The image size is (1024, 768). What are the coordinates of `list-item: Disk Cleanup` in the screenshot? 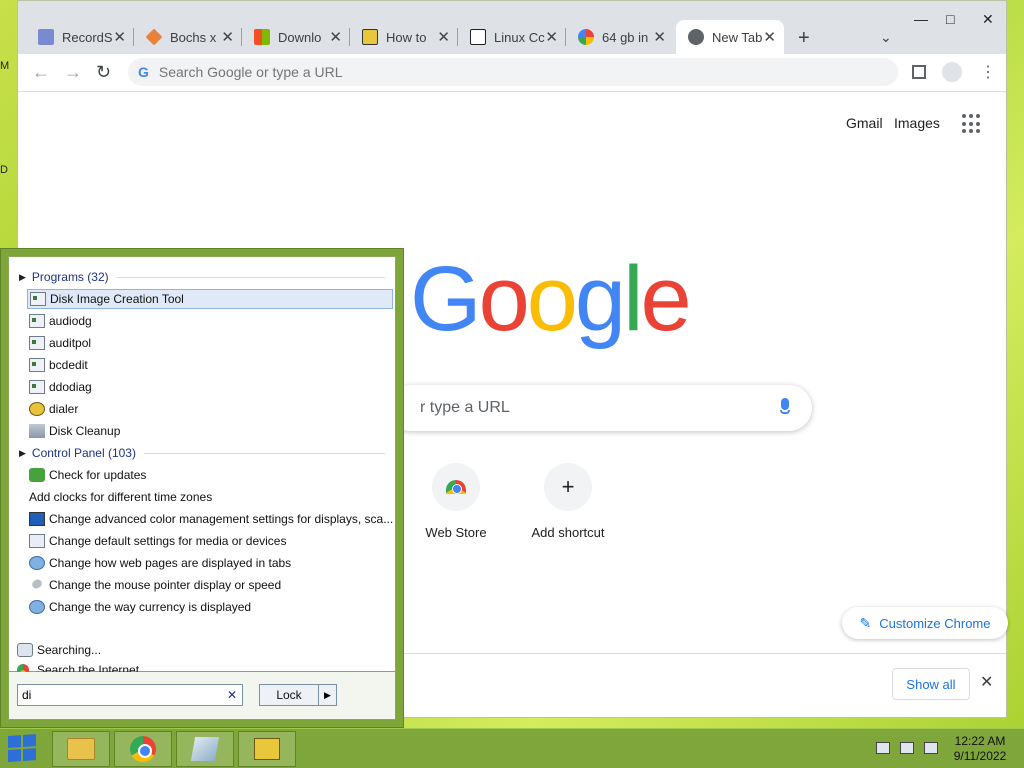 It's located at (210, 431).